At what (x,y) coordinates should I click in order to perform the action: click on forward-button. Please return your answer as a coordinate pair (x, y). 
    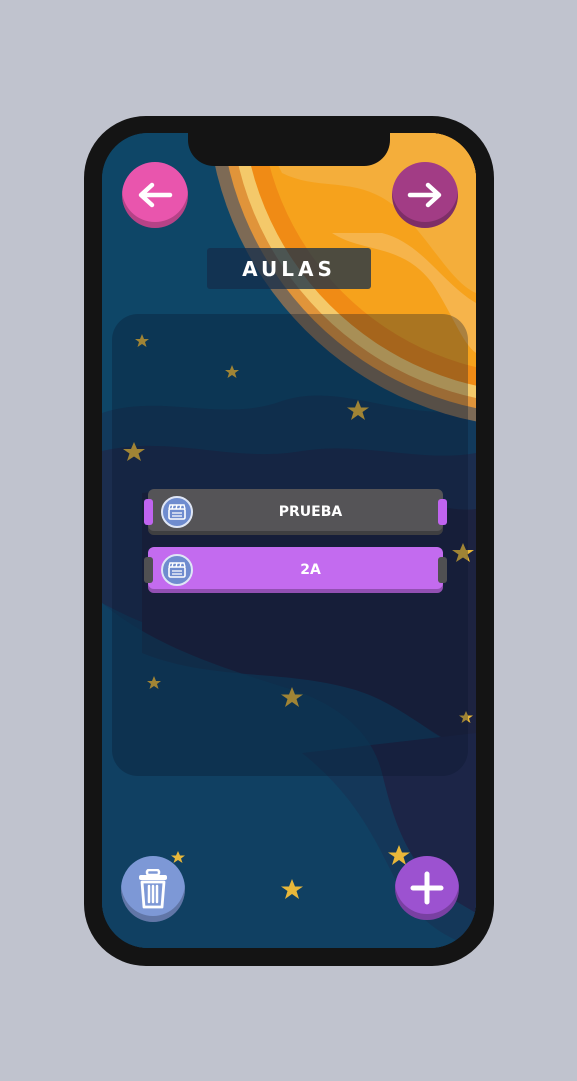
    Looking at the image, I should click on (425, 195).